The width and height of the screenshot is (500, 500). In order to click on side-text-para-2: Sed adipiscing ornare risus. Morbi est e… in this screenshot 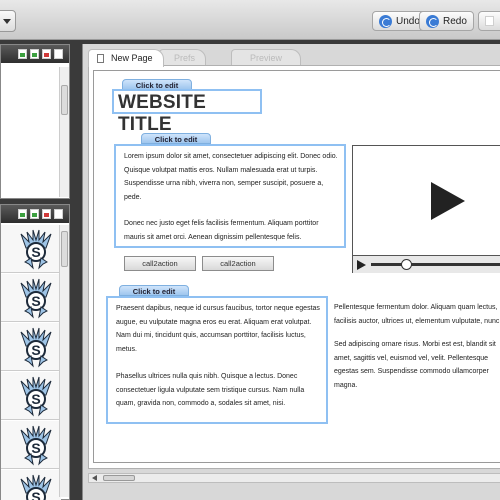, I will do `click(415, 365)`.